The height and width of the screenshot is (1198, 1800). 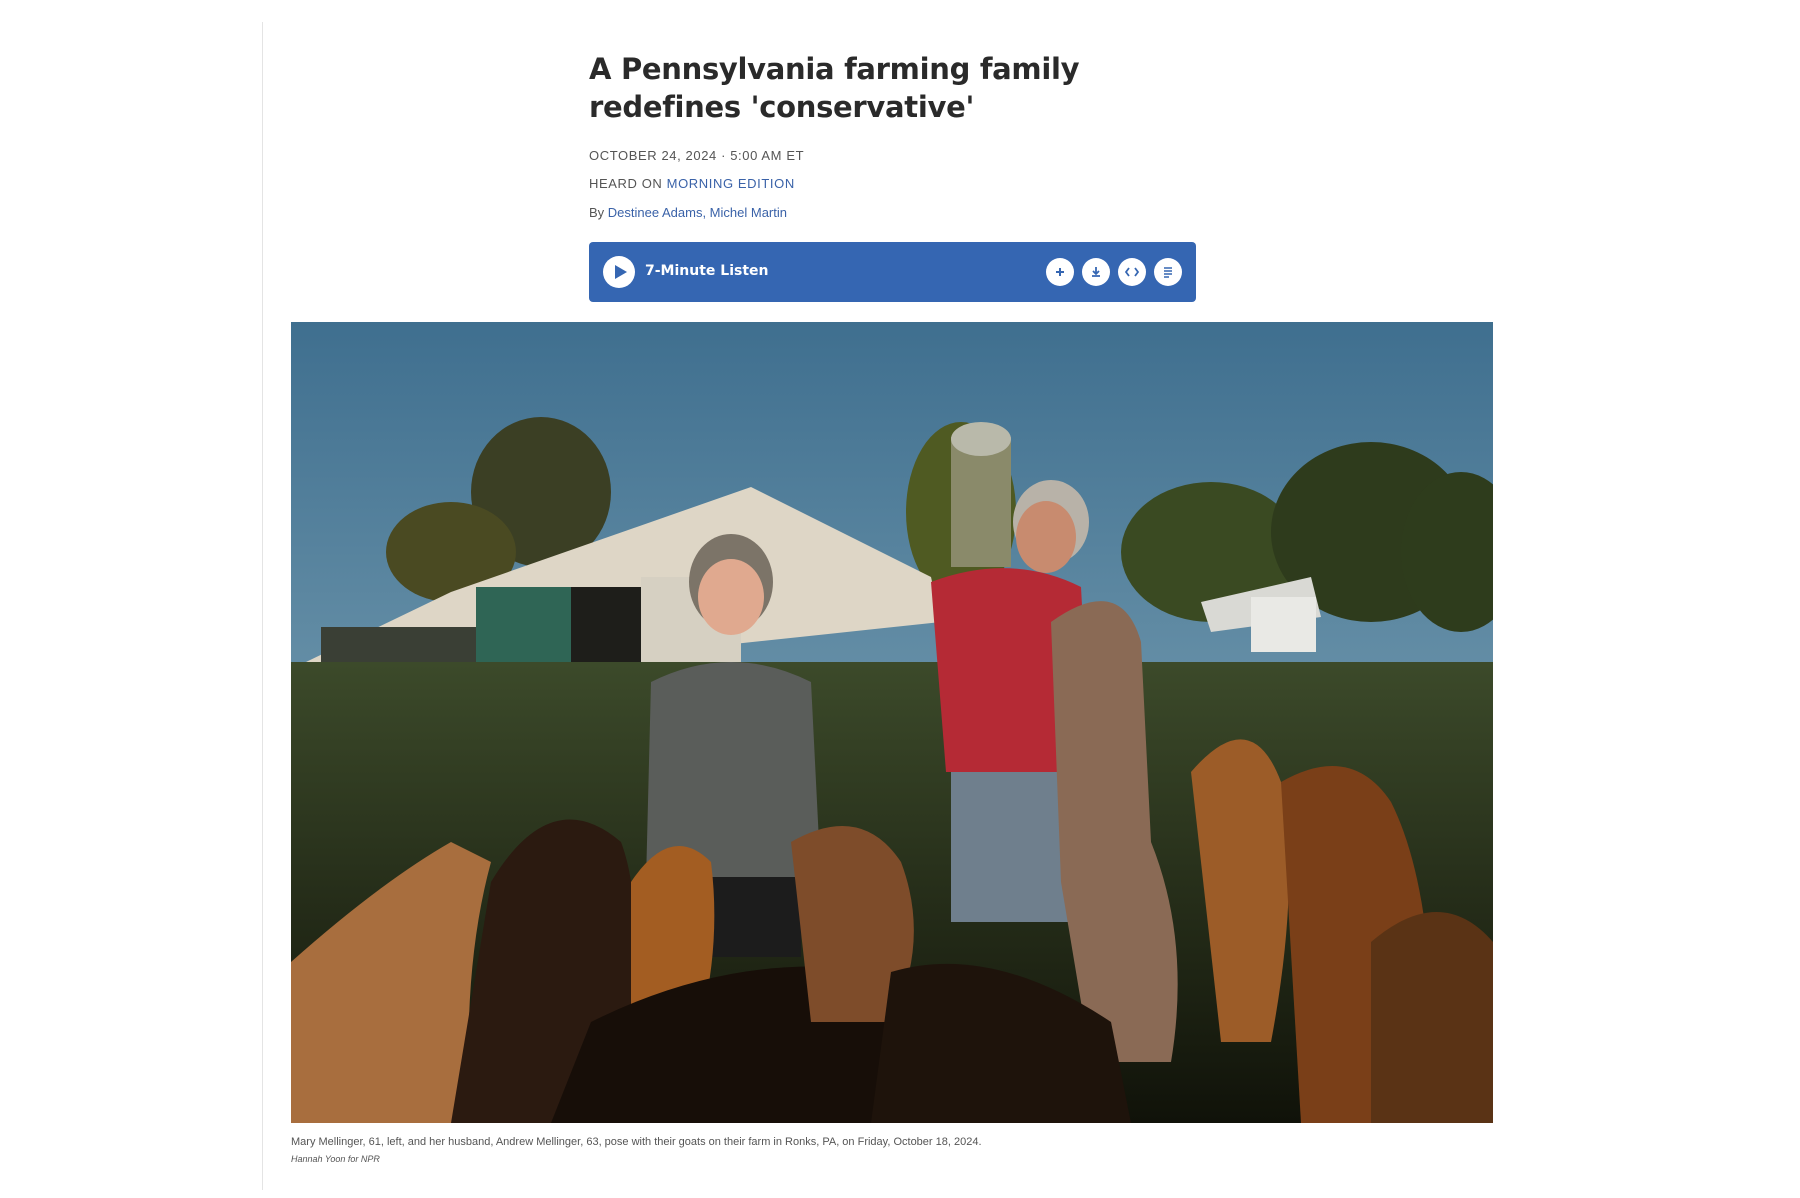 I want to click on player-actions, so click(x=1114, y=272).